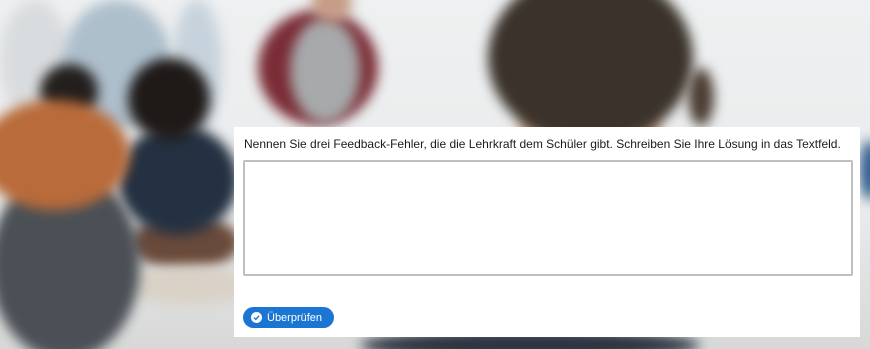 Image resolution: width=870 pixels, height=349 pixels. I want to click on background-desk, so click(190, 285).